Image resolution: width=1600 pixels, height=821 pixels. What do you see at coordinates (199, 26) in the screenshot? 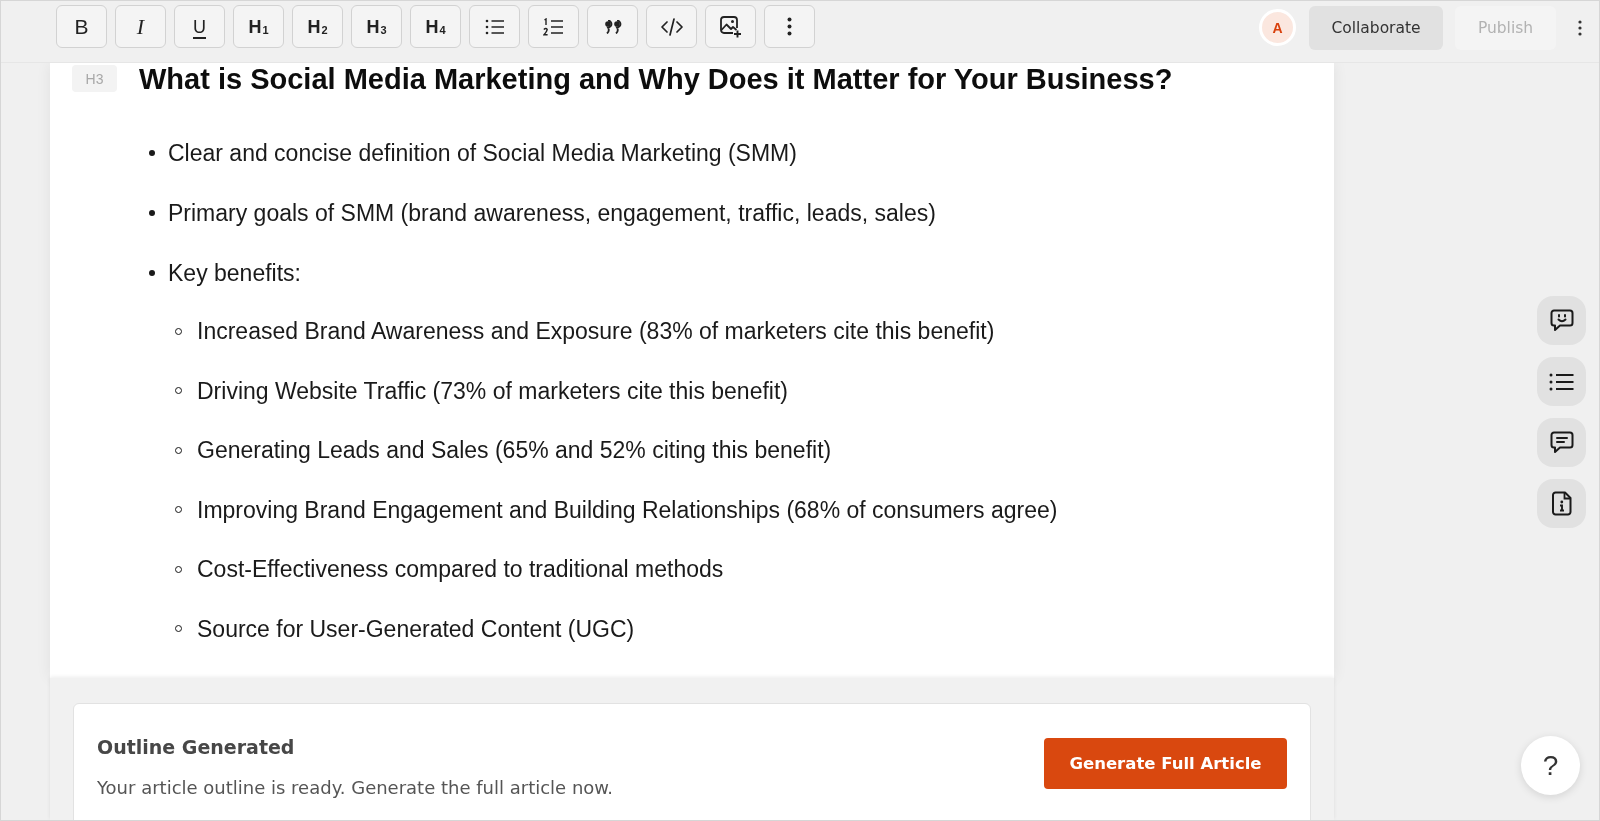
I see `underline-button: U` at bounding box center [199, 26].